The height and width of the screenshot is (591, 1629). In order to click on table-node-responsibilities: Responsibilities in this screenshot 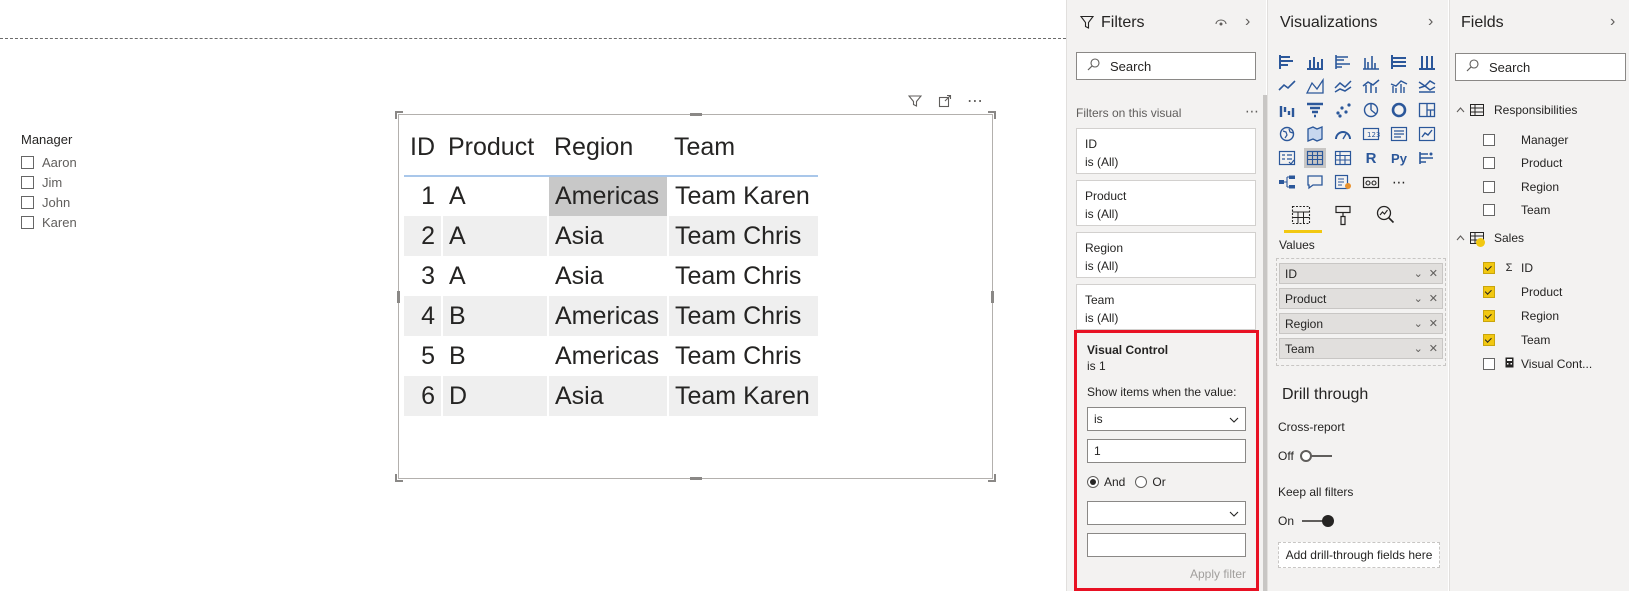, I will do `click(1516, 110)`.